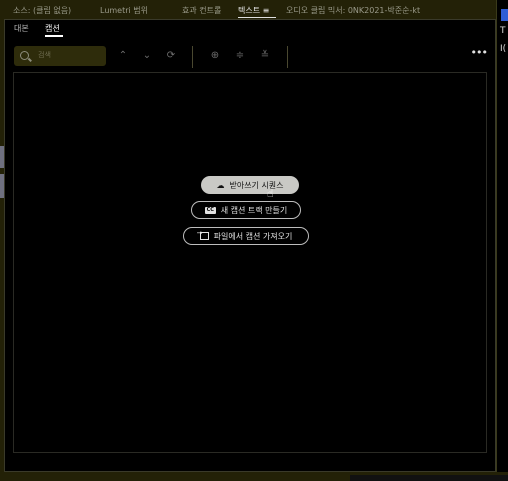  Describe the element at coordinates (52, 28) in the screenshot. I see `subtab-captions: 캡션` at that location.